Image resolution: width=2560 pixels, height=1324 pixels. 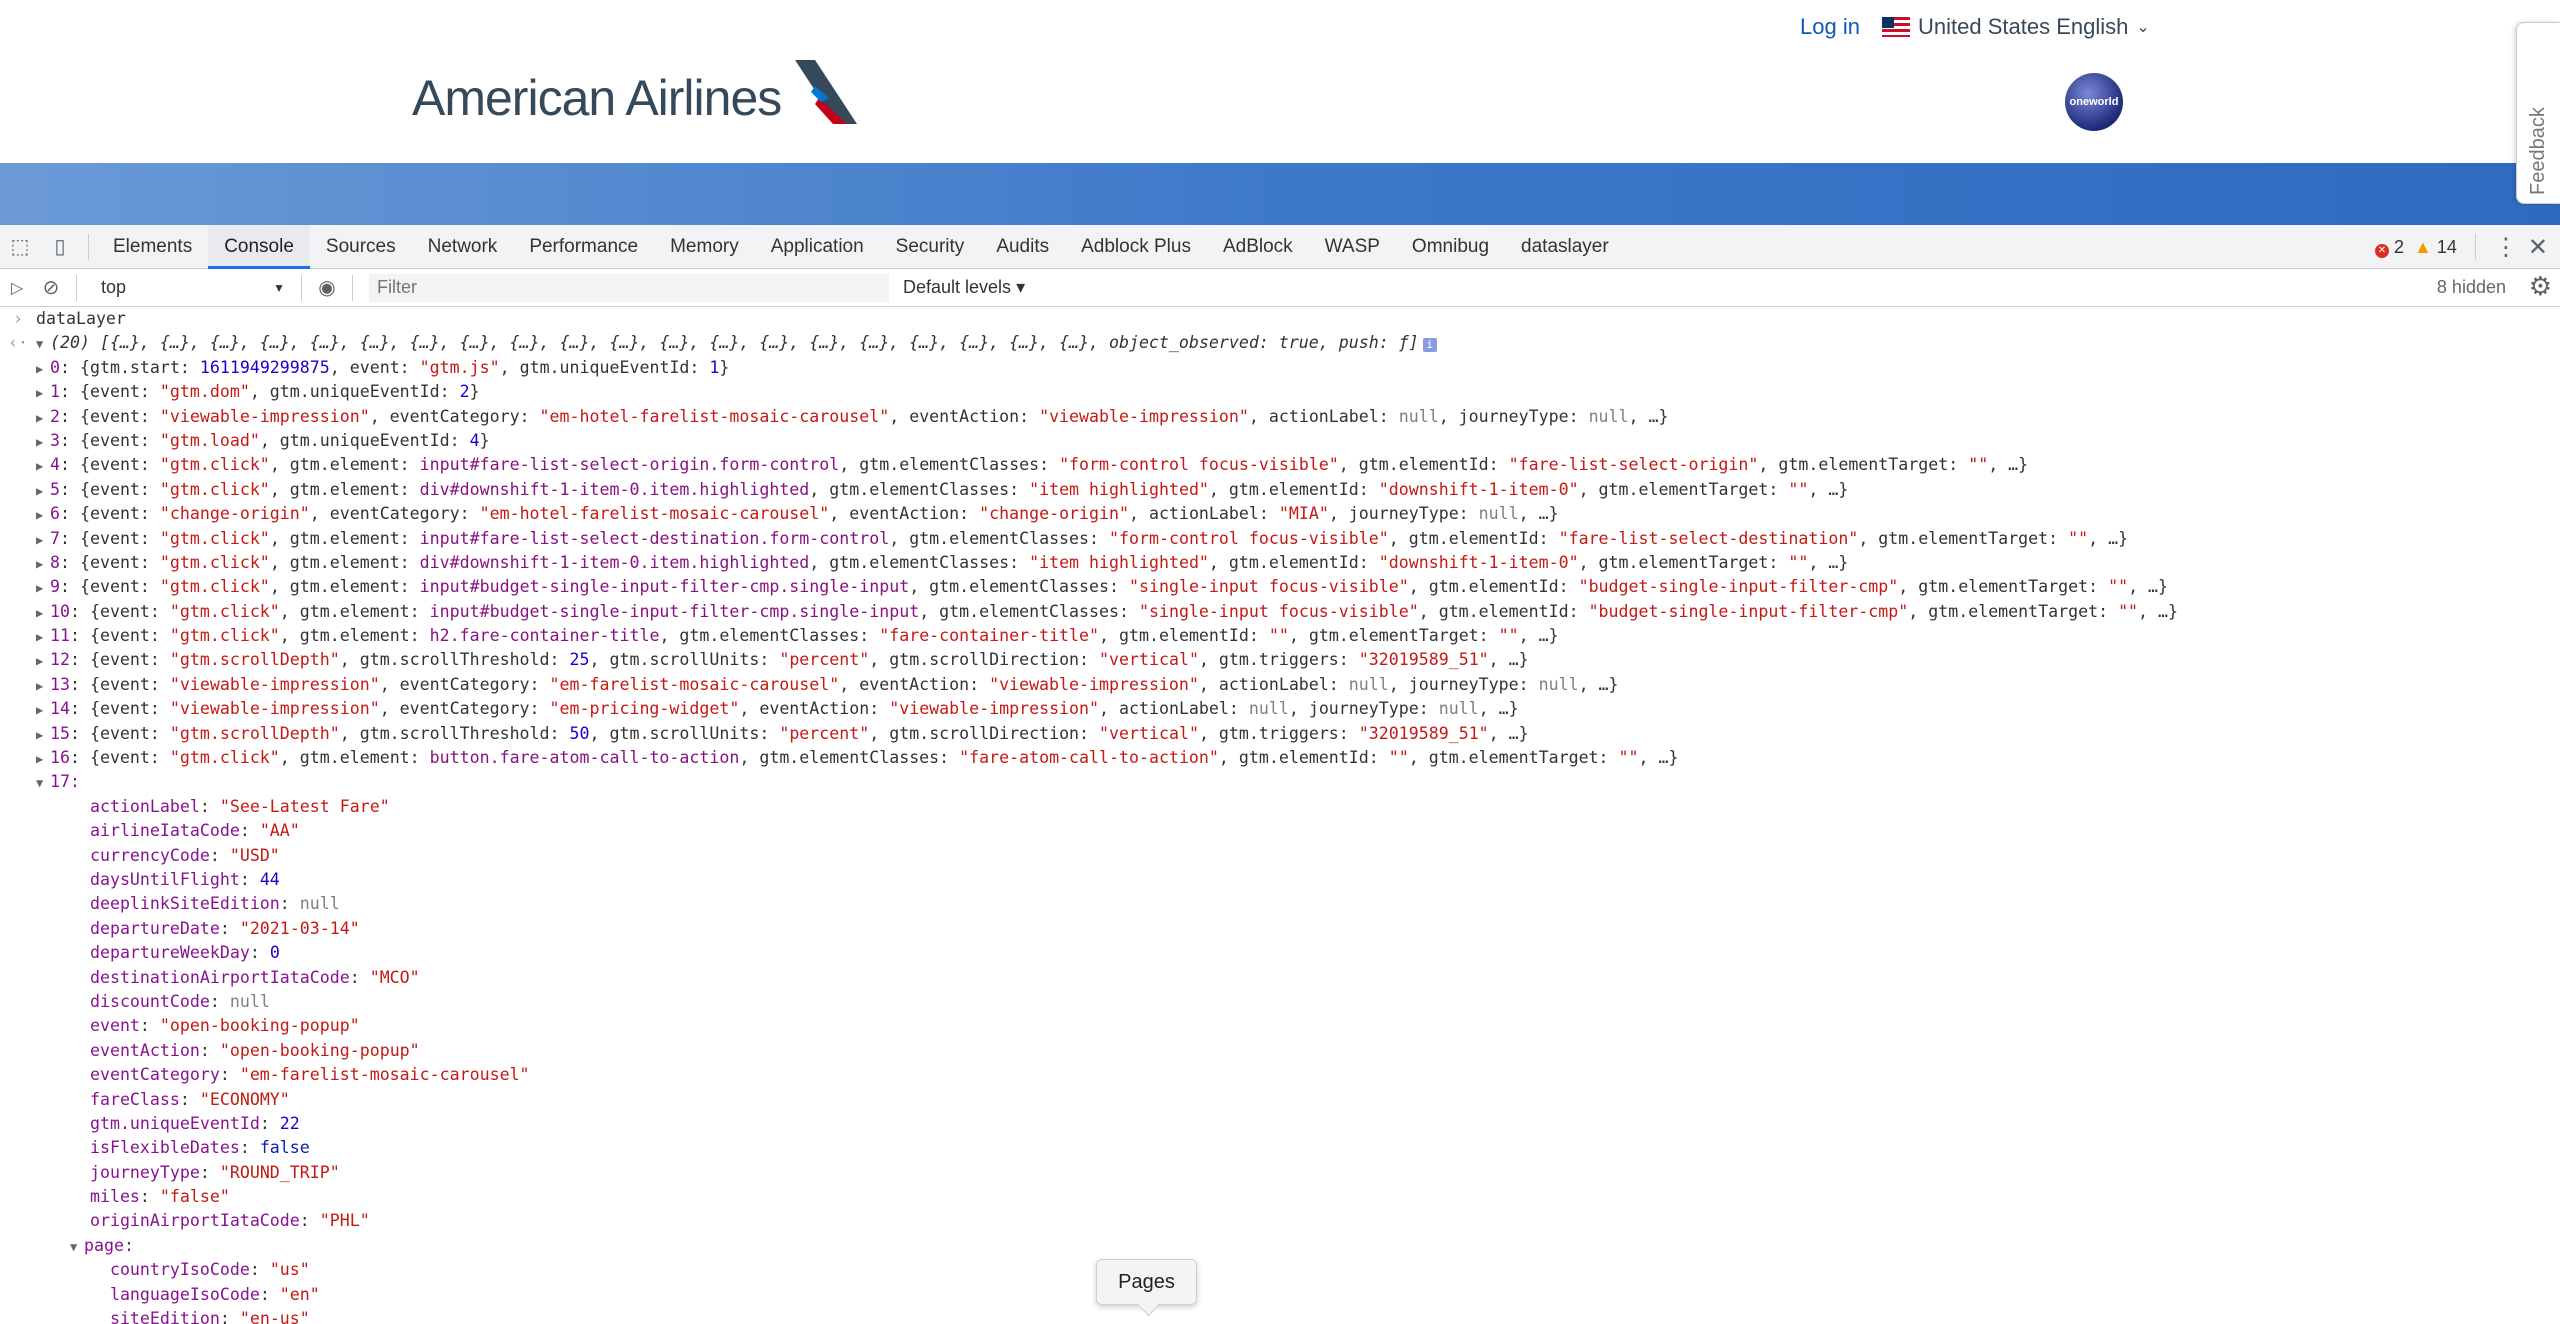 I want to click on property-value: "em-farelist-mosaic-carousel", so click(x=384, y=1075).